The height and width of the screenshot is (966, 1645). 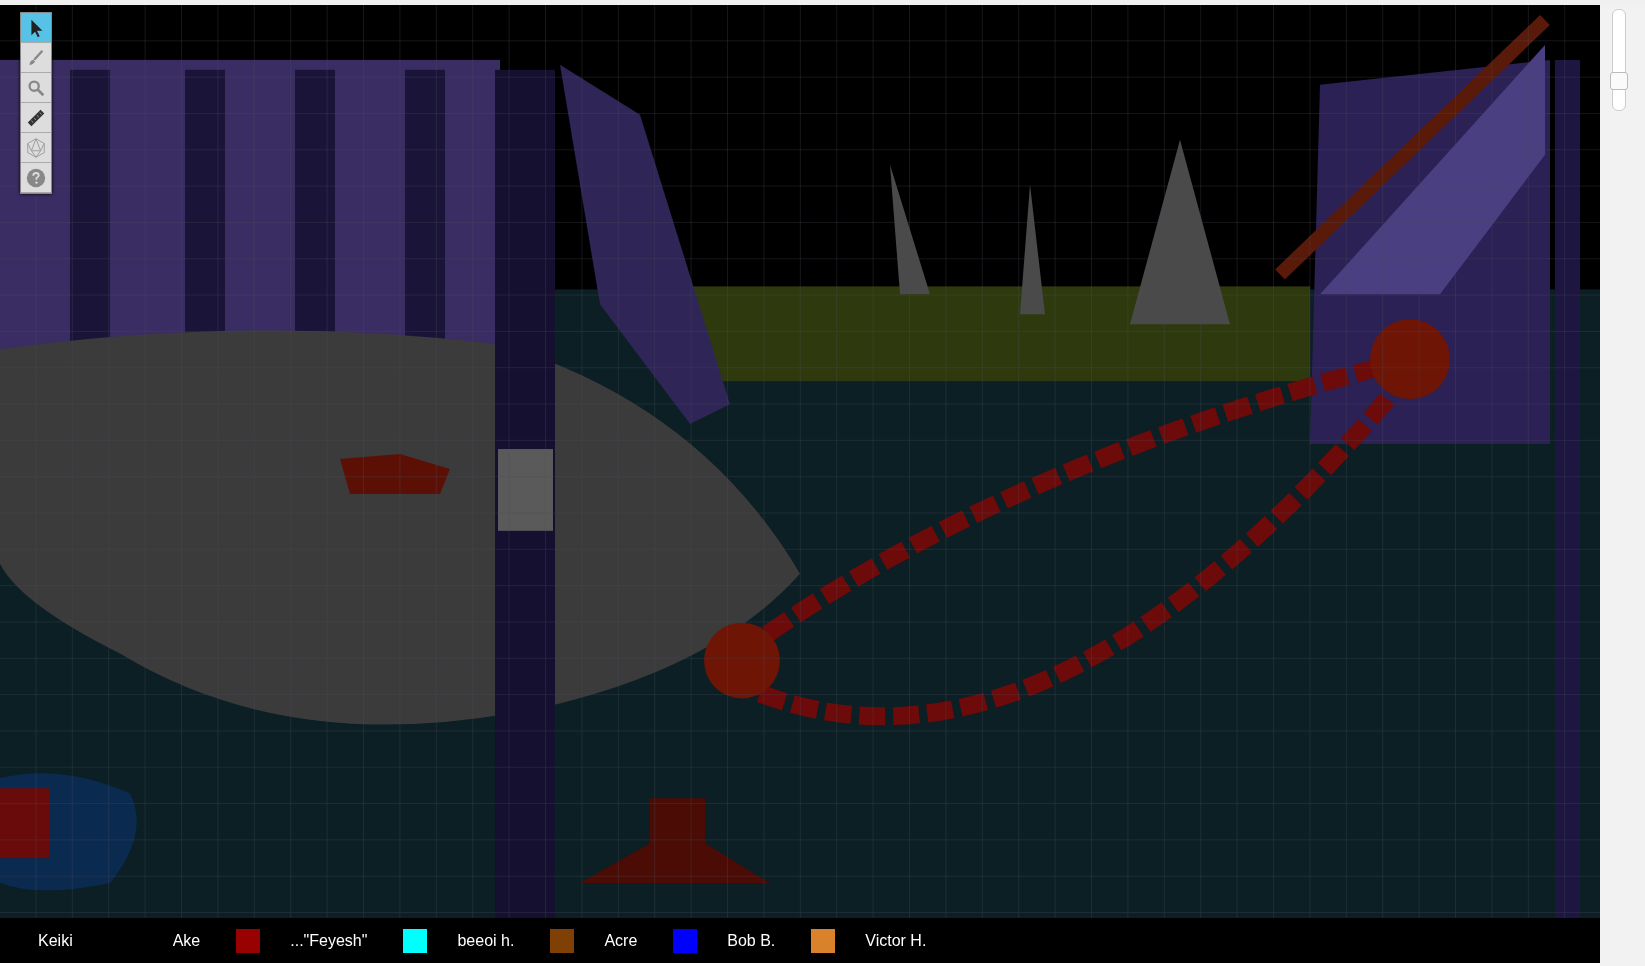 I want to click on player-name: Ake, so click(x=186, y=940).